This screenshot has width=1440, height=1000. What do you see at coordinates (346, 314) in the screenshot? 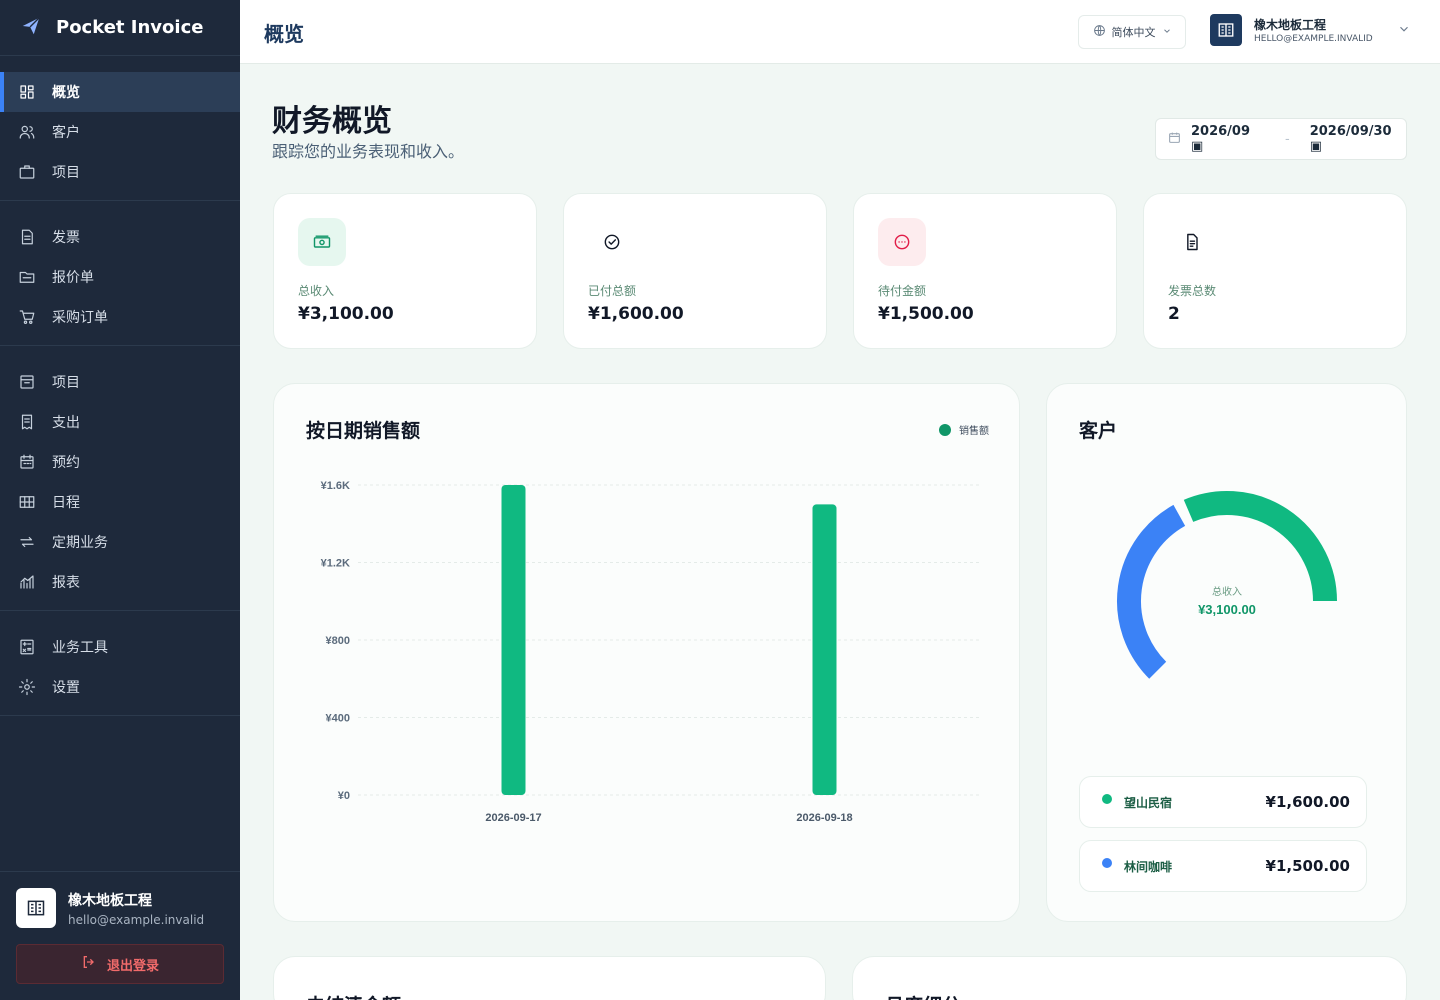
I see `stat-value: ¥3,100.00` at bounding box center [346, 314].